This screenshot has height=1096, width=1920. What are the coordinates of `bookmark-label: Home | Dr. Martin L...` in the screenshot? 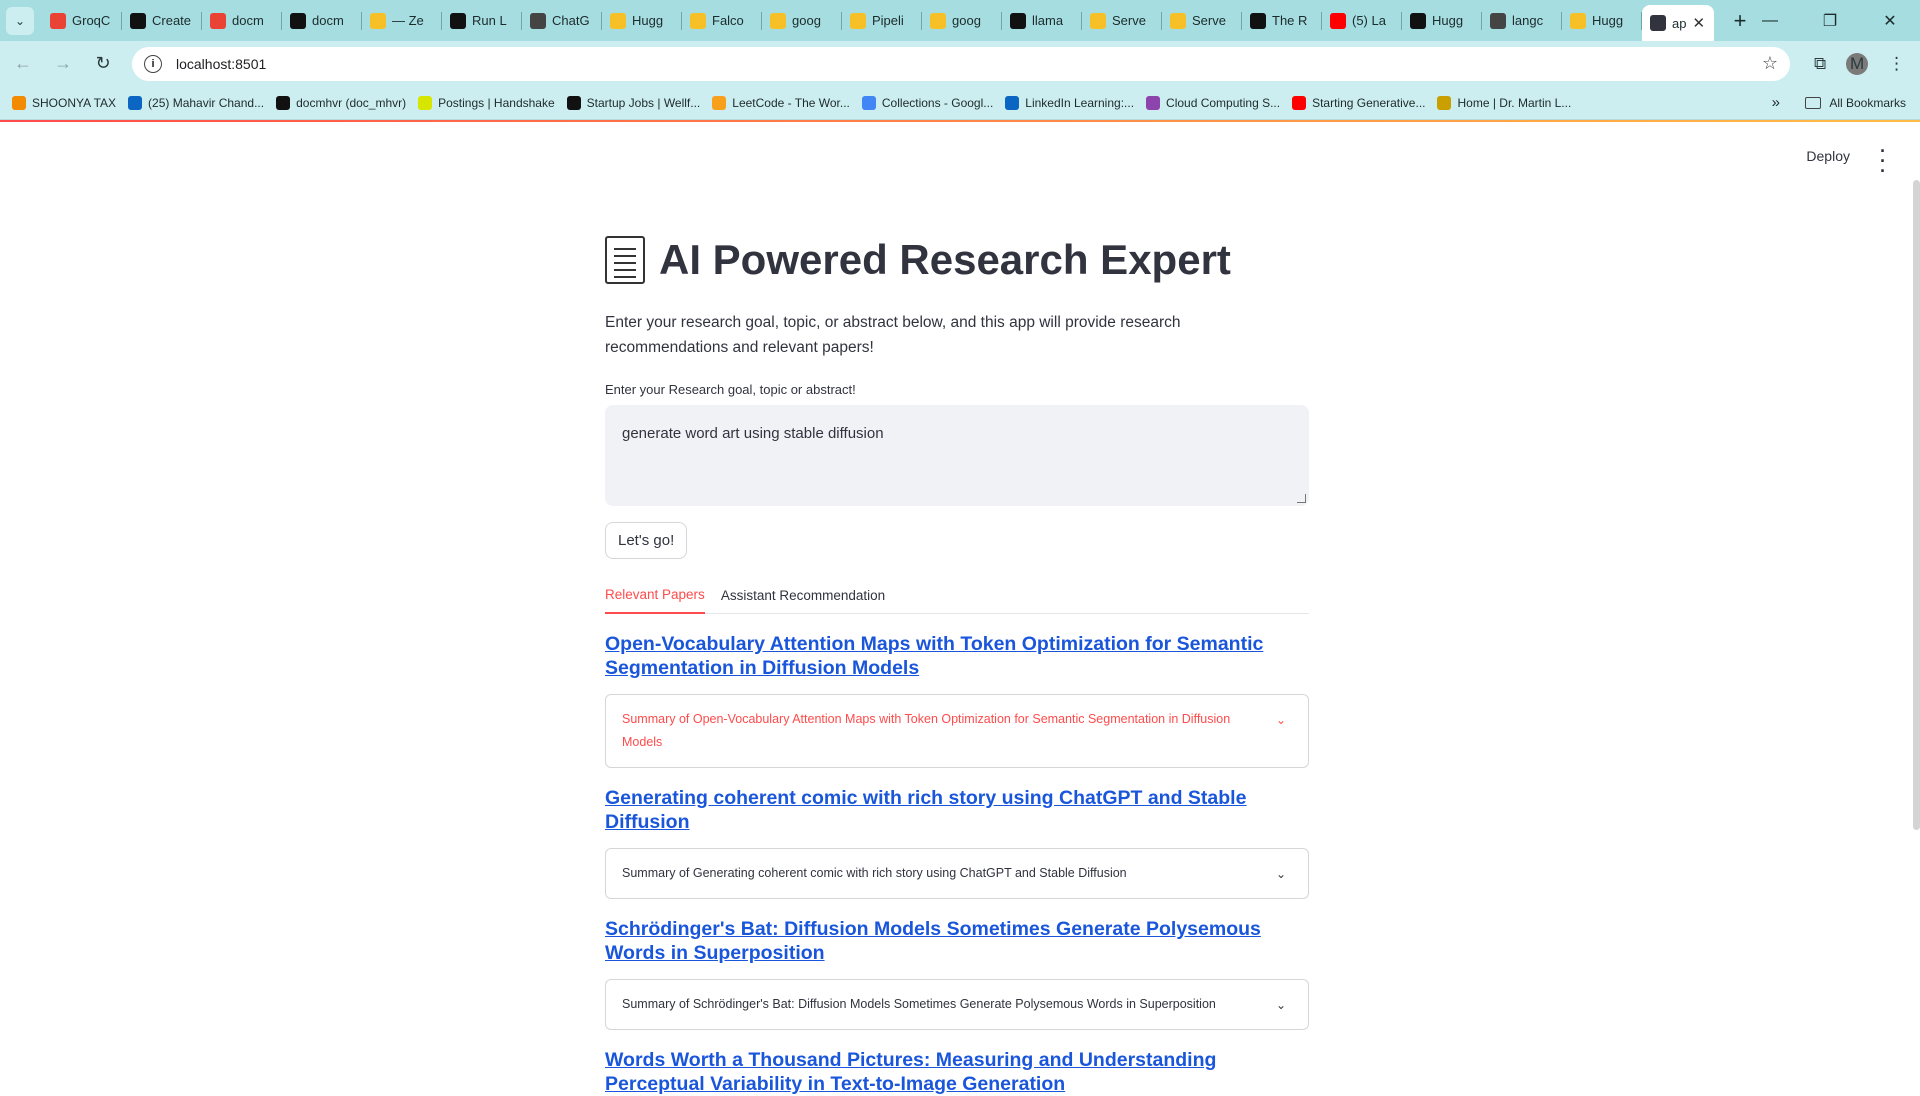 It's located at (1514, 102).